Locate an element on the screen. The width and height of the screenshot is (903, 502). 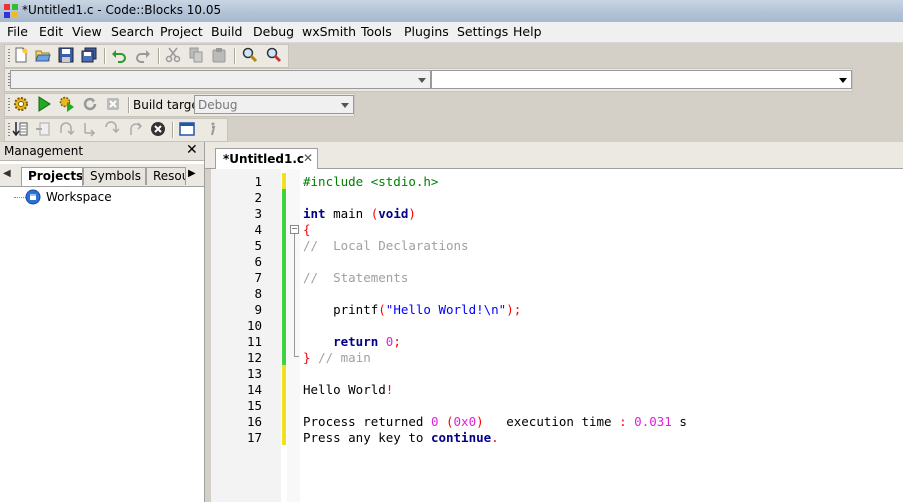
menu-edit: Edit is located at coordinates (51, 31).